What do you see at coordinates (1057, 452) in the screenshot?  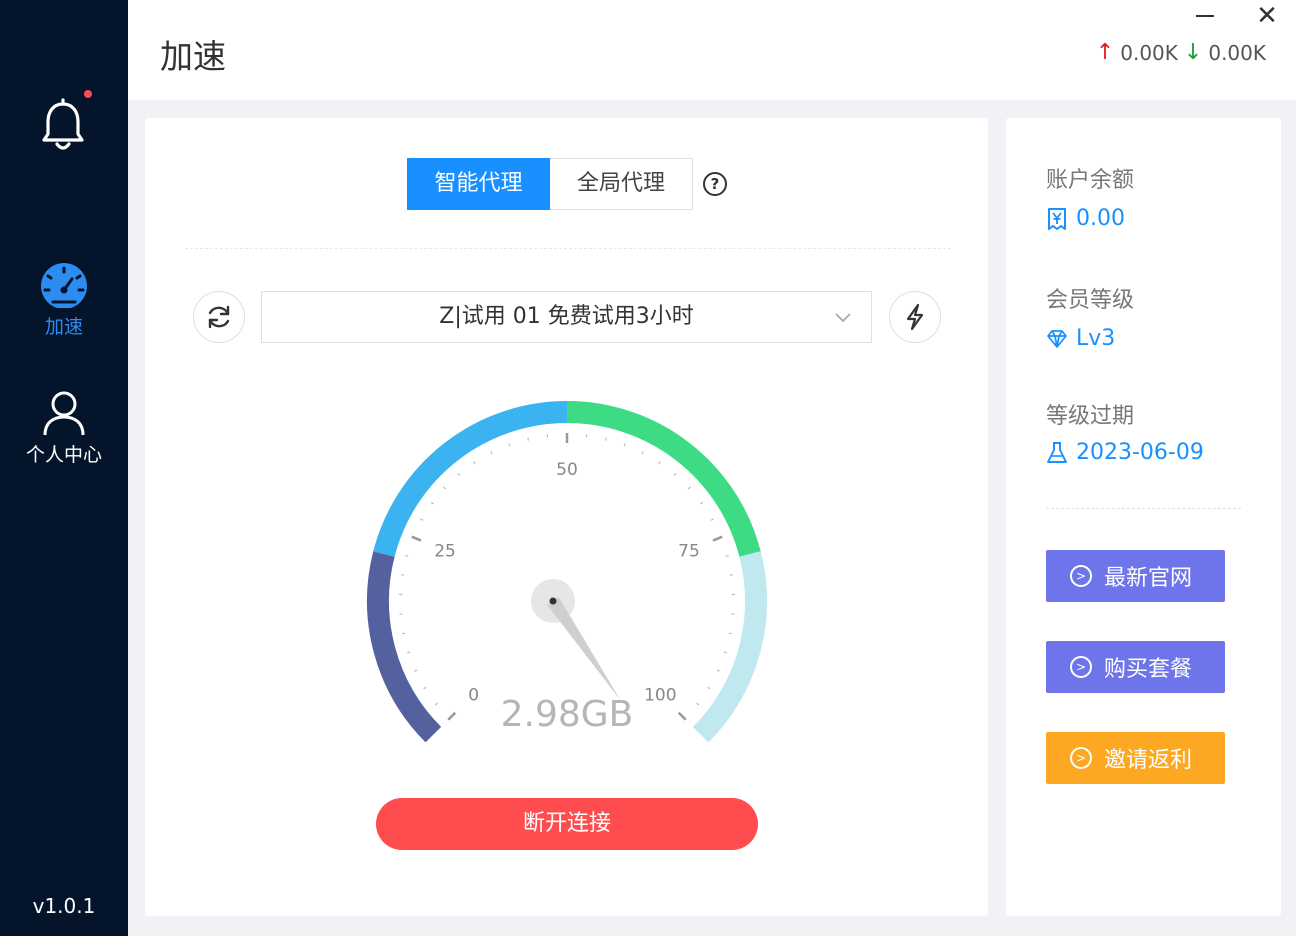 I see `flask-icon` at bounding box center [1057, 452].